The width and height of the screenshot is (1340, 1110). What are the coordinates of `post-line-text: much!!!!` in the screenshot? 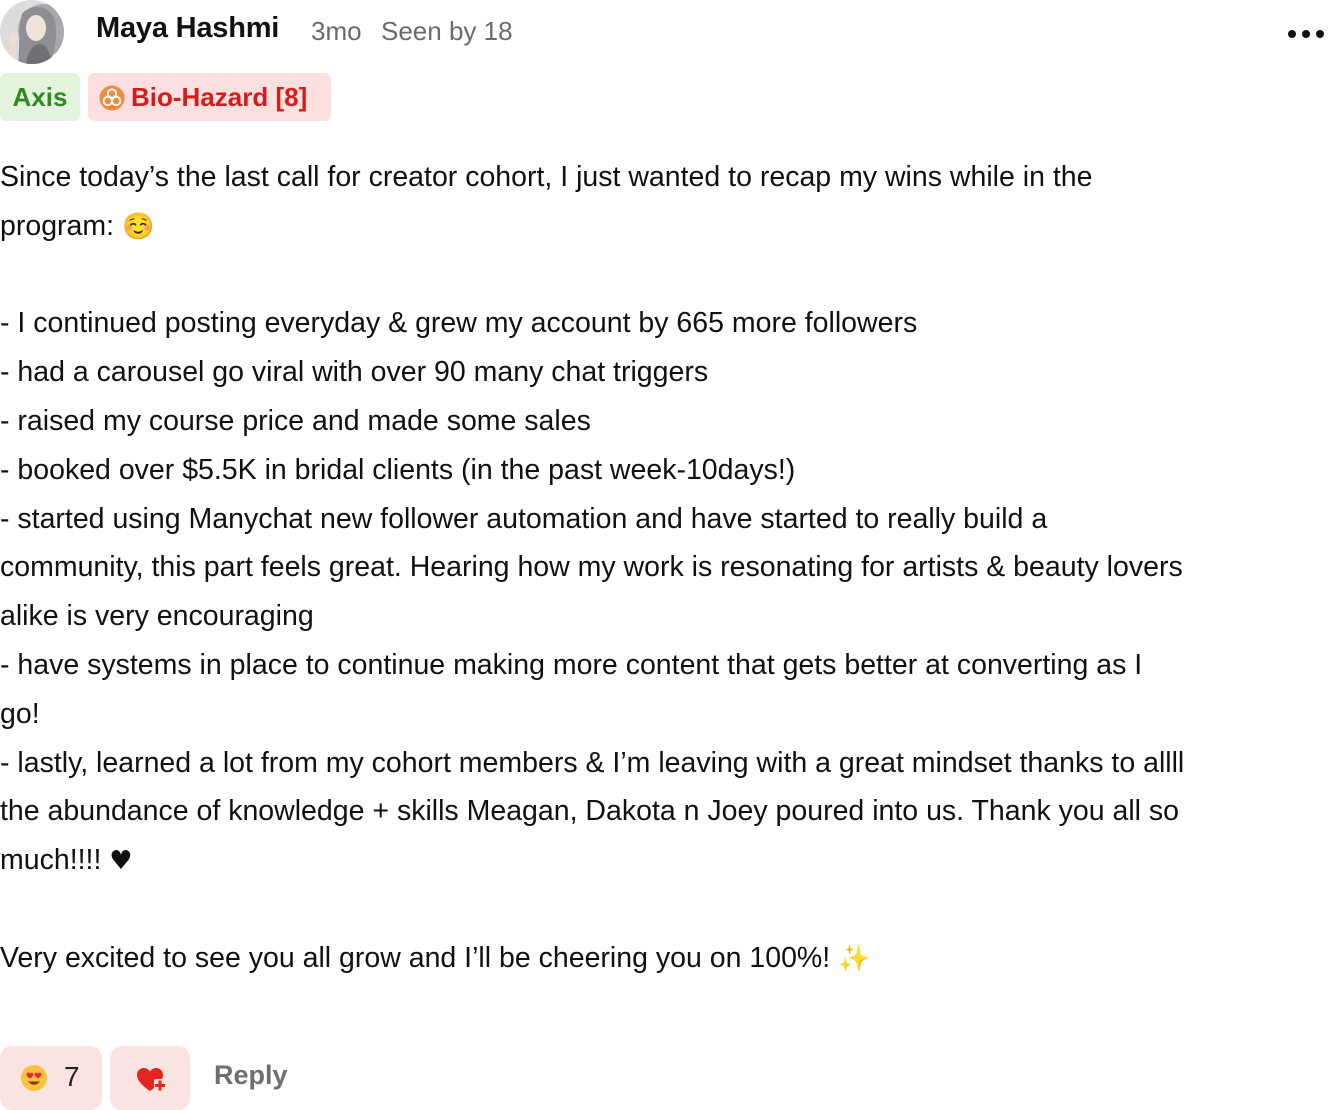 It's located at (51, 860).